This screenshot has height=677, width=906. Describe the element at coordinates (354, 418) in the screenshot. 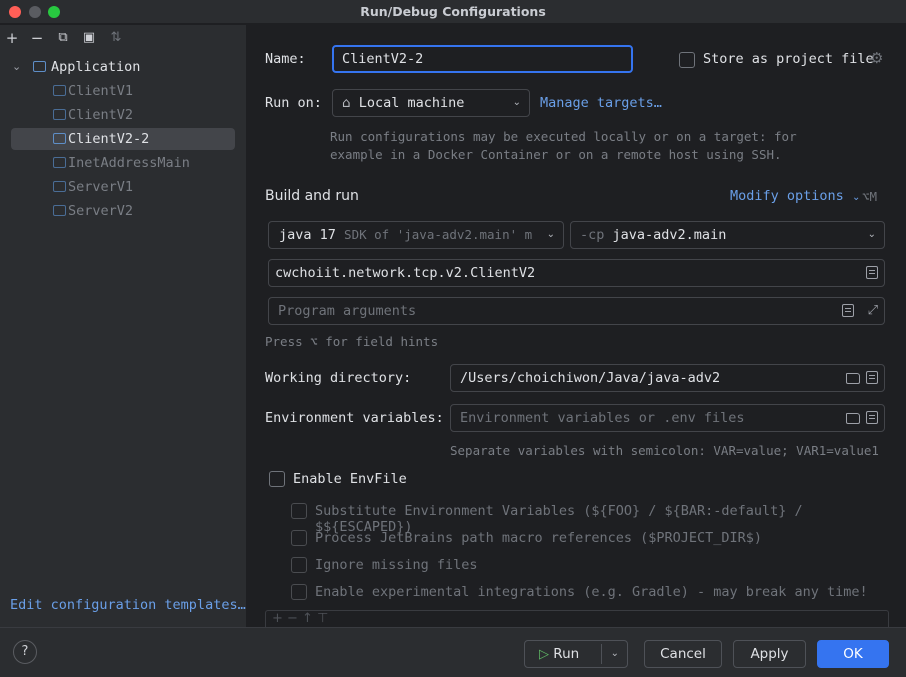

I see `env-vars-label: Environment variables:` at that location.